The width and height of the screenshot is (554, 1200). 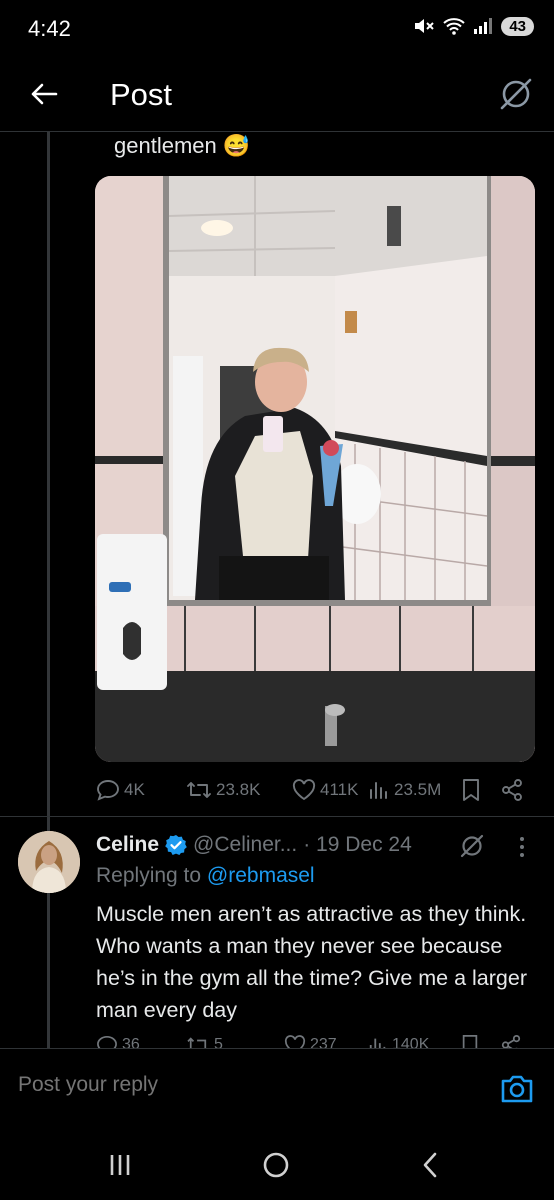 What do you see at coordinates (141, 94) in the screenshot?
I see `page-title: Post` at bounding box center [141, 94].